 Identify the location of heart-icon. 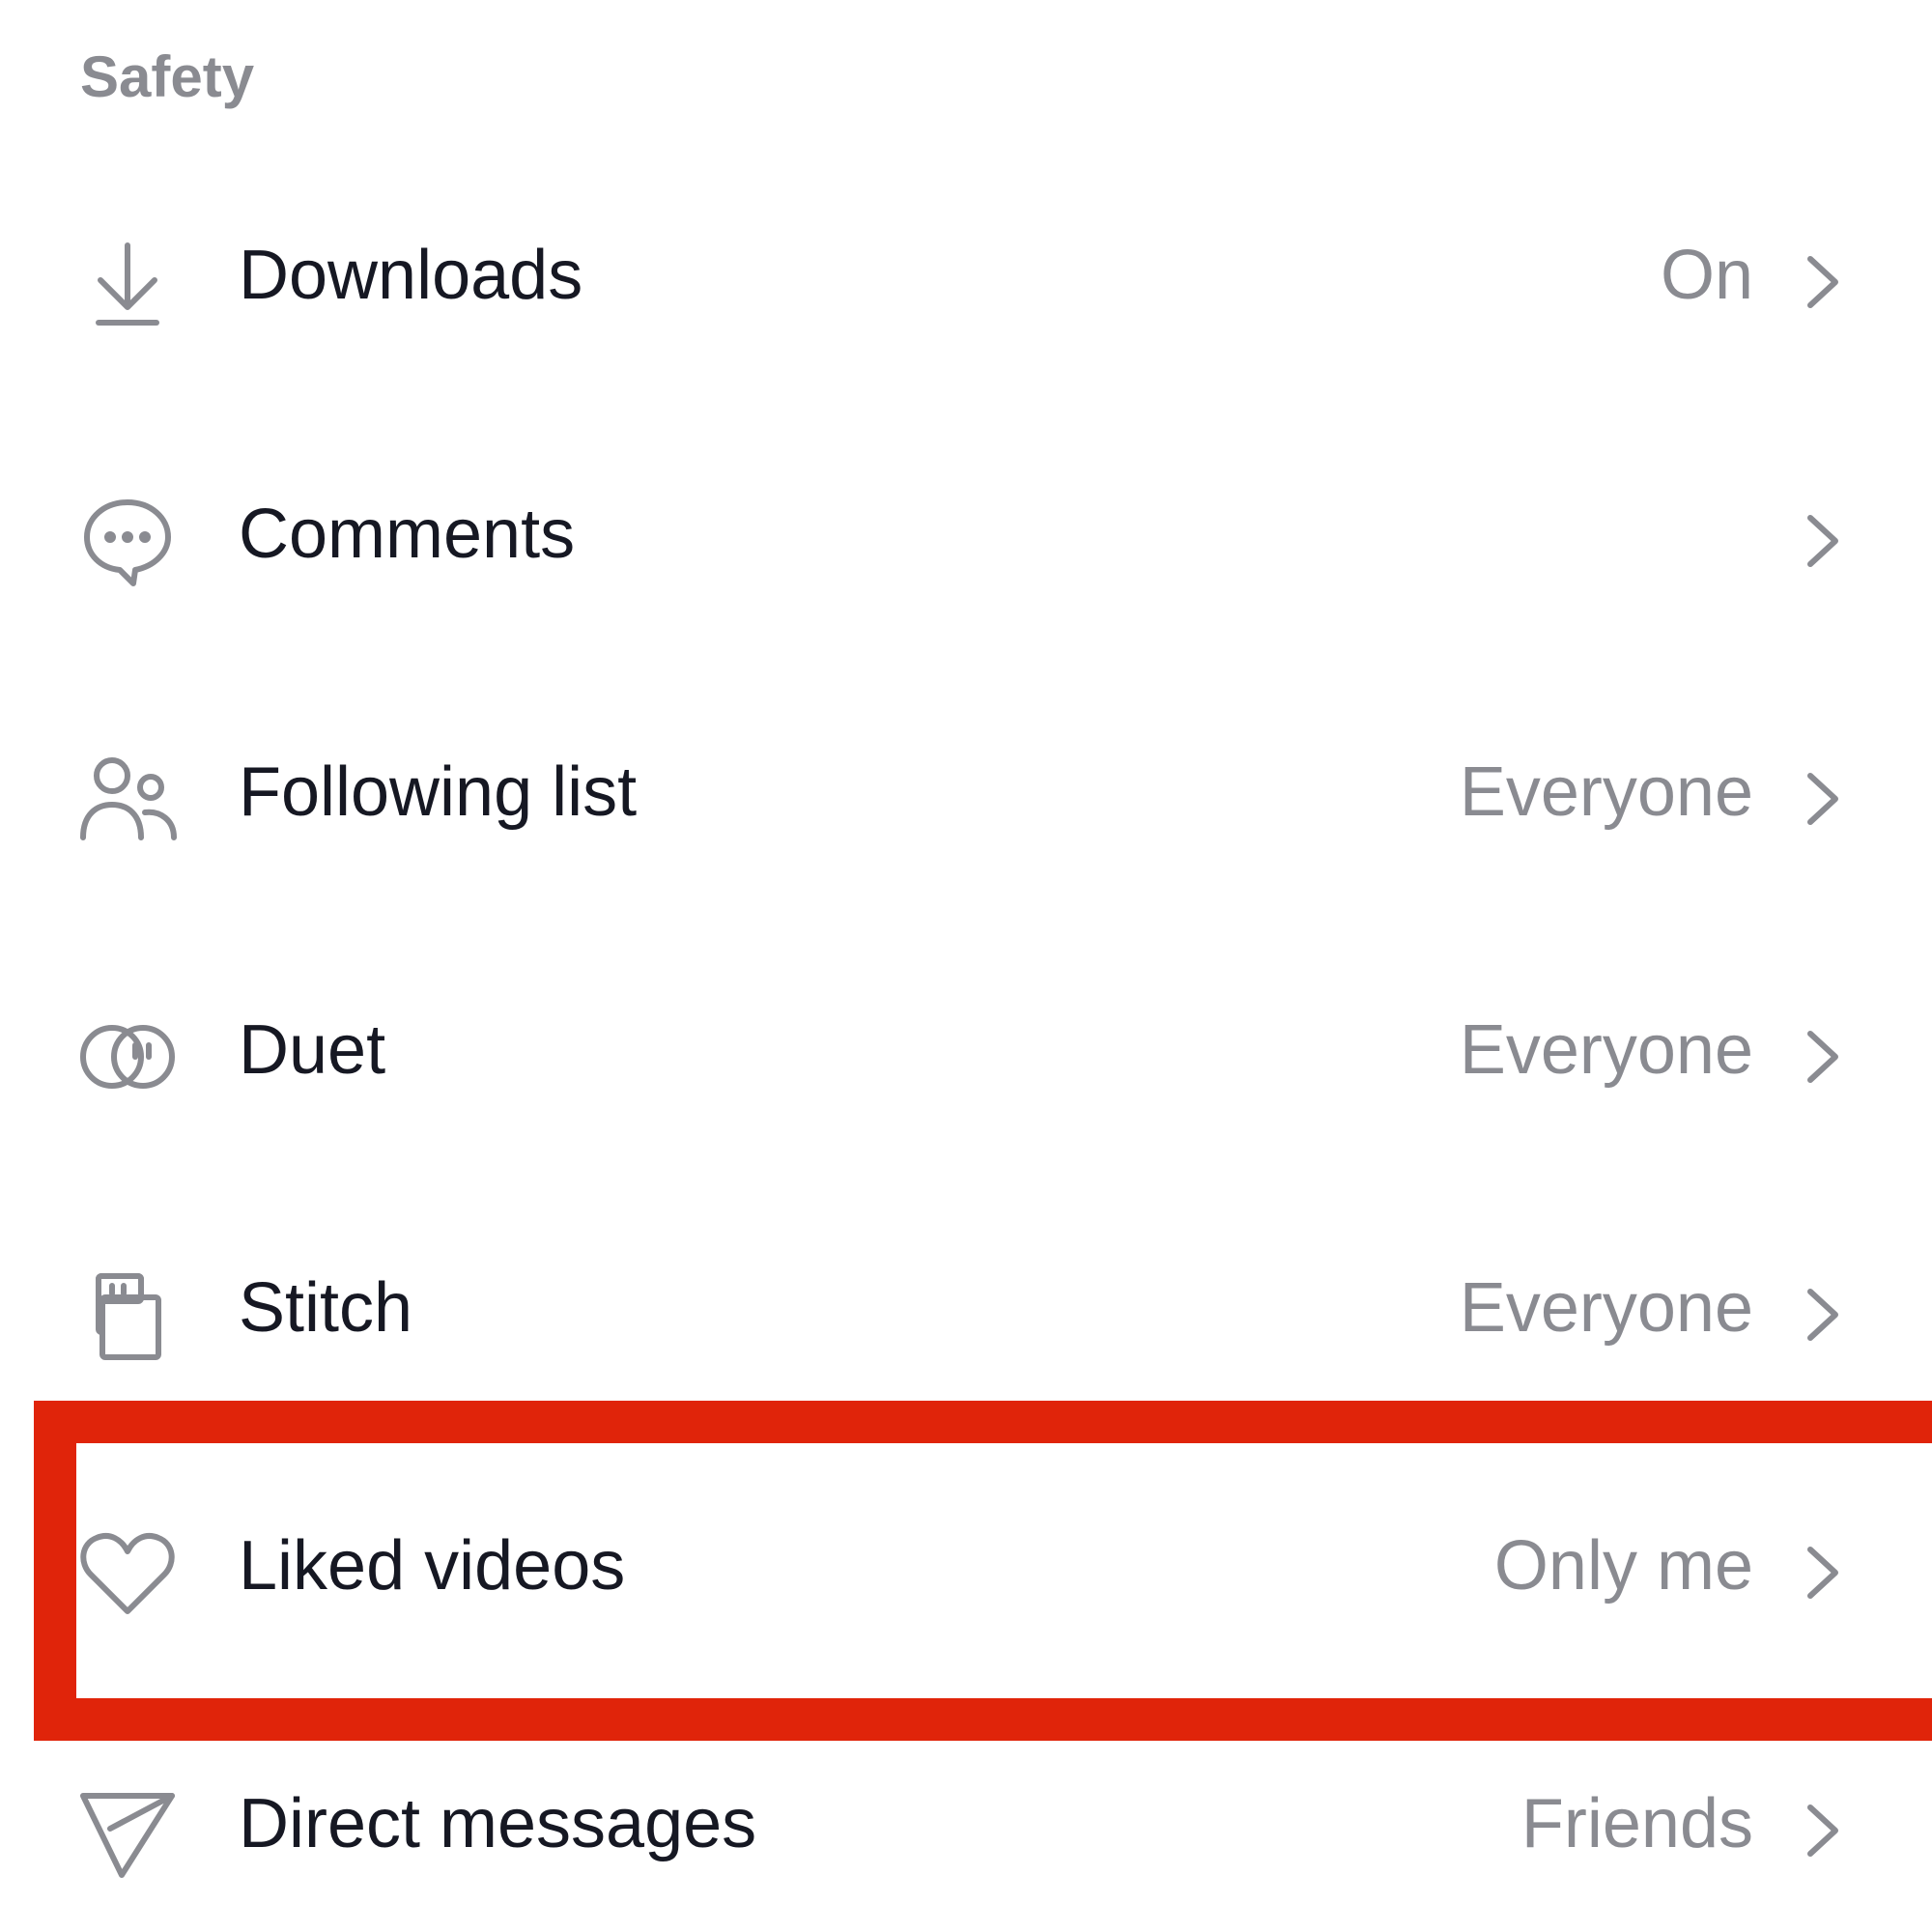
(127, 1572).